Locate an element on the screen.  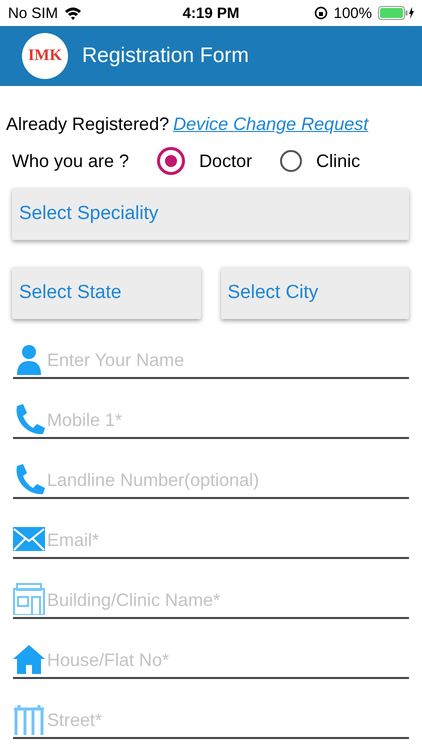
speciality-dropdown: Select Speciality is located at coordinates (210, 214).